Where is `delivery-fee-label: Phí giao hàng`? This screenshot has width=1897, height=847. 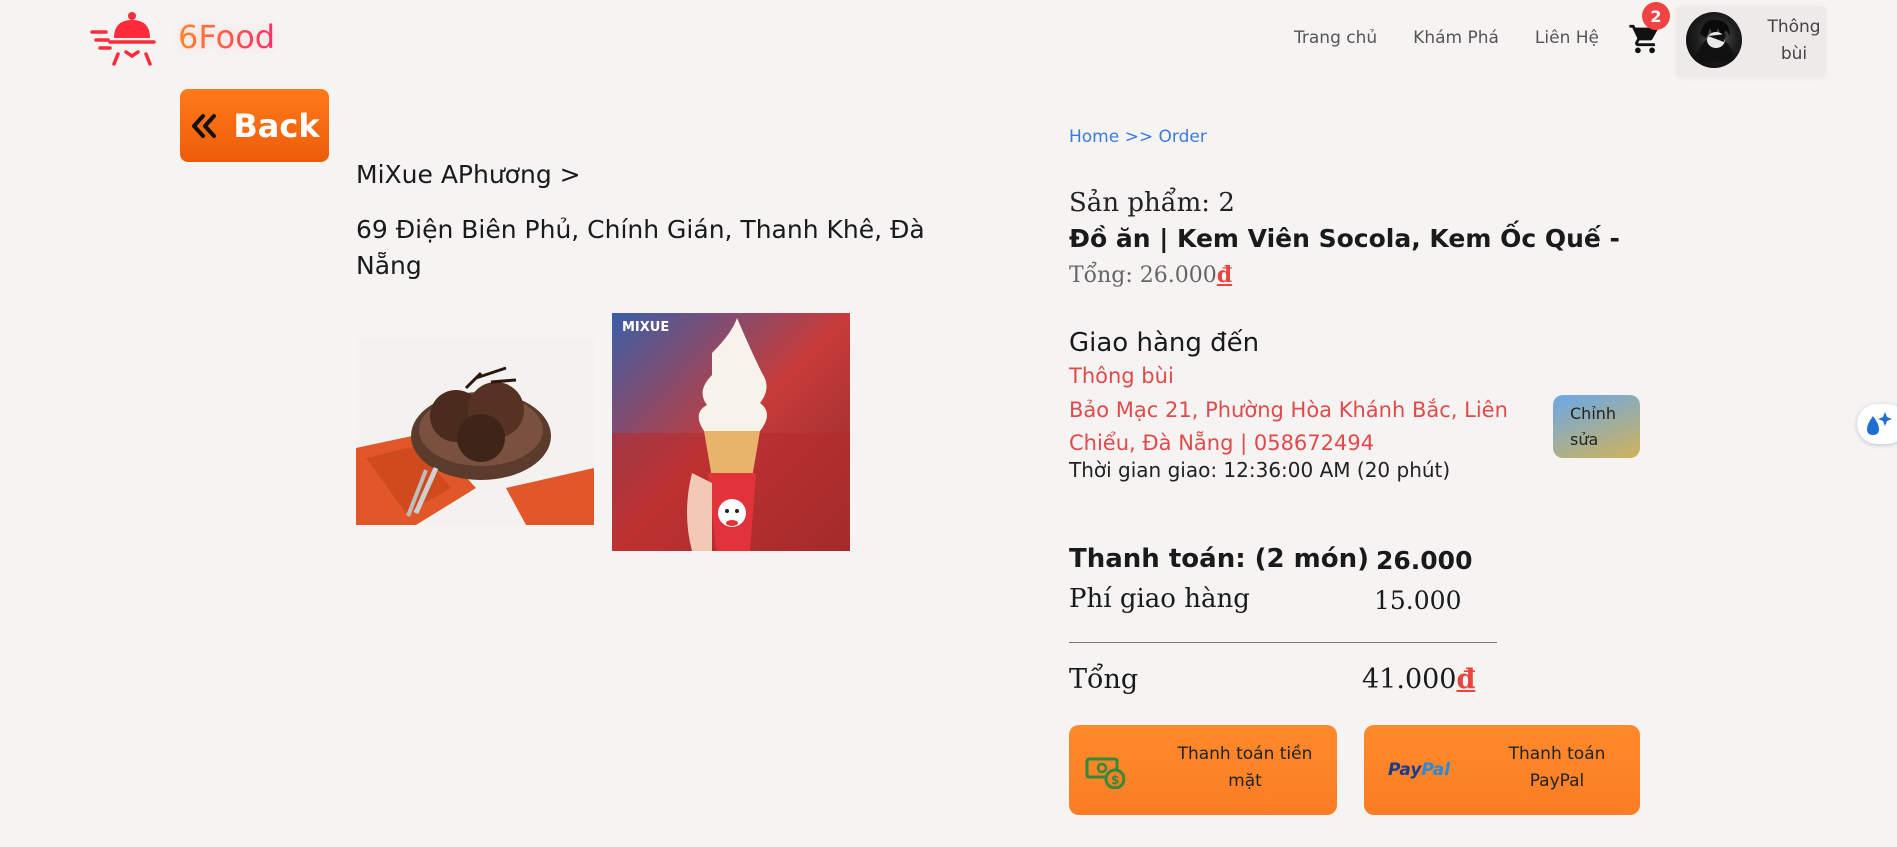 delivery-fee-label: Phí giao hàng is located at coordinates (1159, 599).